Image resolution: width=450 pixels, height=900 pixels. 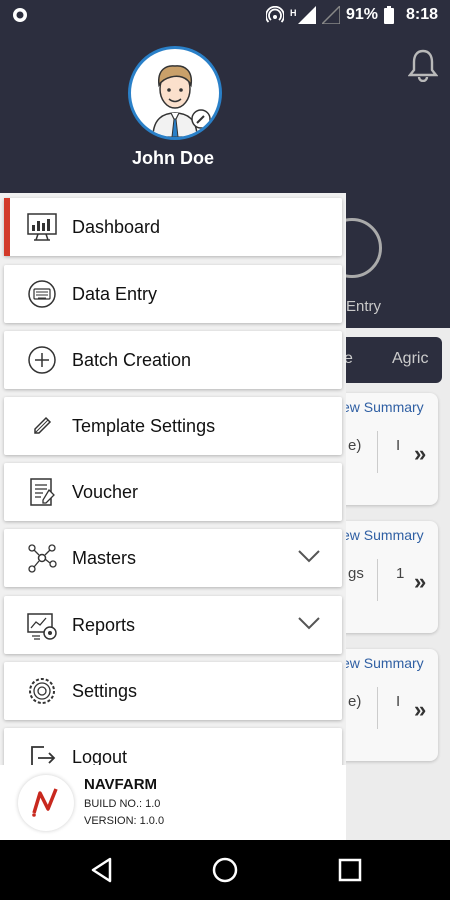 What do you see at coordinates (293, 13) in the screenshot?
I see `svg-text: H` at bounding box center [293, 13].